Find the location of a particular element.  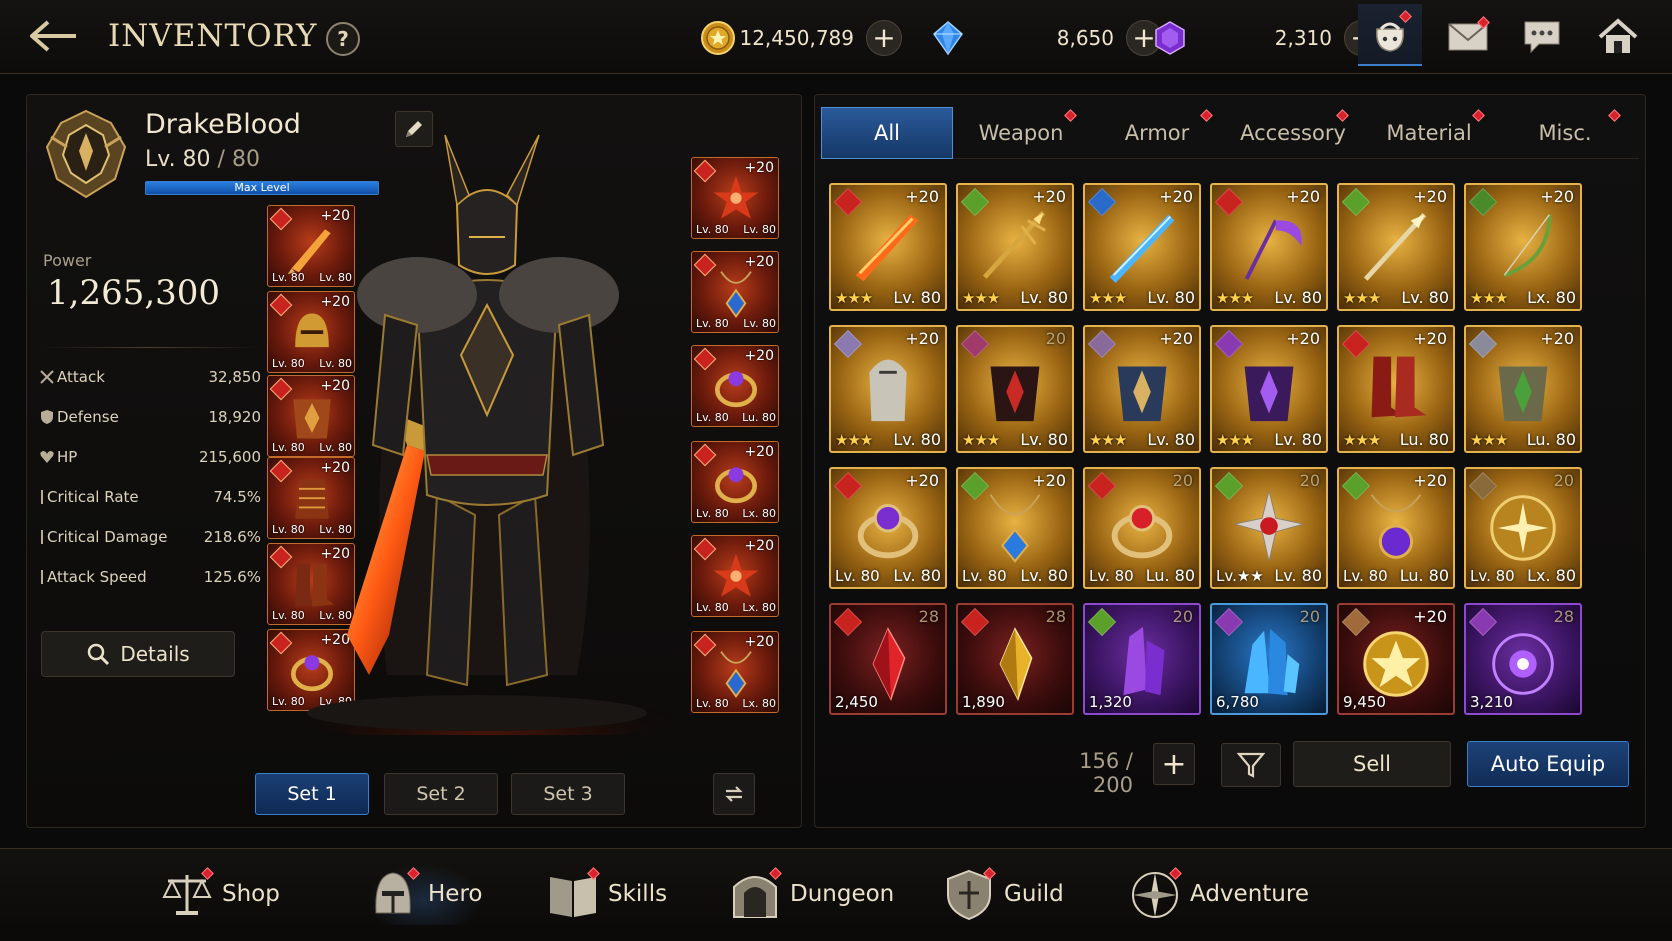

nav-icon-wrap is located at coordinates (187, 894).